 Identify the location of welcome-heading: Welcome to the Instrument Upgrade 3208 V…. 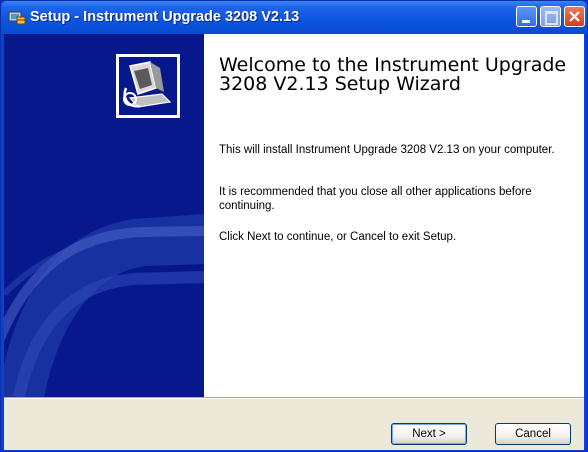
(393, 74).